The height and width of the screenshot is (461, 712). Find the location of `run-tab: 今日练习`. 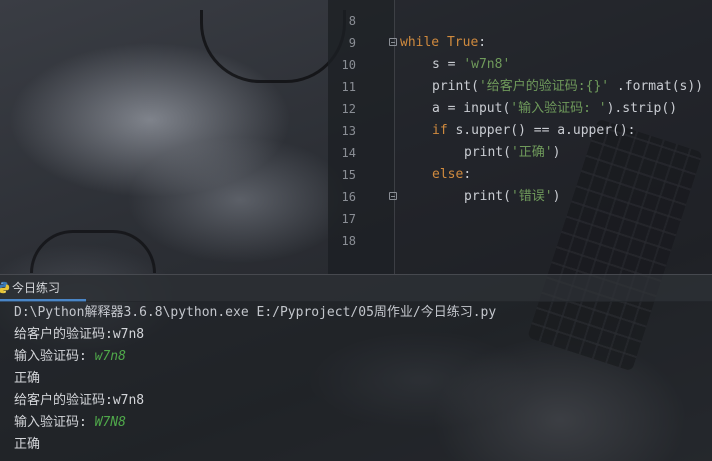

run-tab: 今日练习 is located at coordinates (43, 288).